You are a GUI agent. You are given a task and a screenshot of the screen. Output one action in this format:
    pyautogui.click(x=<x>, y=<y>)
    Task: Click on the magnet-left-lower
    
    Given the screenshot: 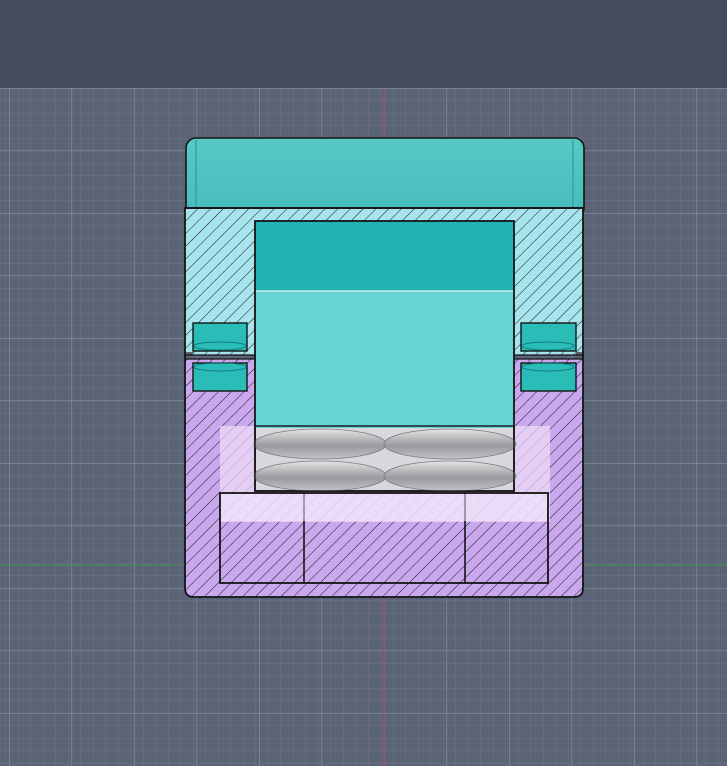 What is the action you would take?
    pyautogui.click(x=220, y=377)
    